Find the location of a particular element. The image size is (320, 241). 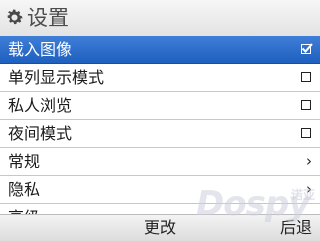

private-browsing-checkbox is located at coordinates (306, 105).